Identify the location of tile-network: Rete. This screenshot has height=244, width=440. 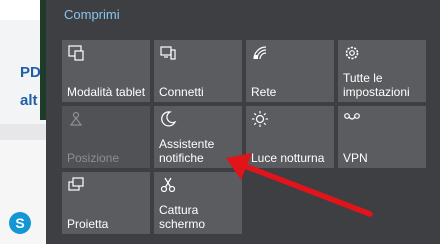
(290, 71).